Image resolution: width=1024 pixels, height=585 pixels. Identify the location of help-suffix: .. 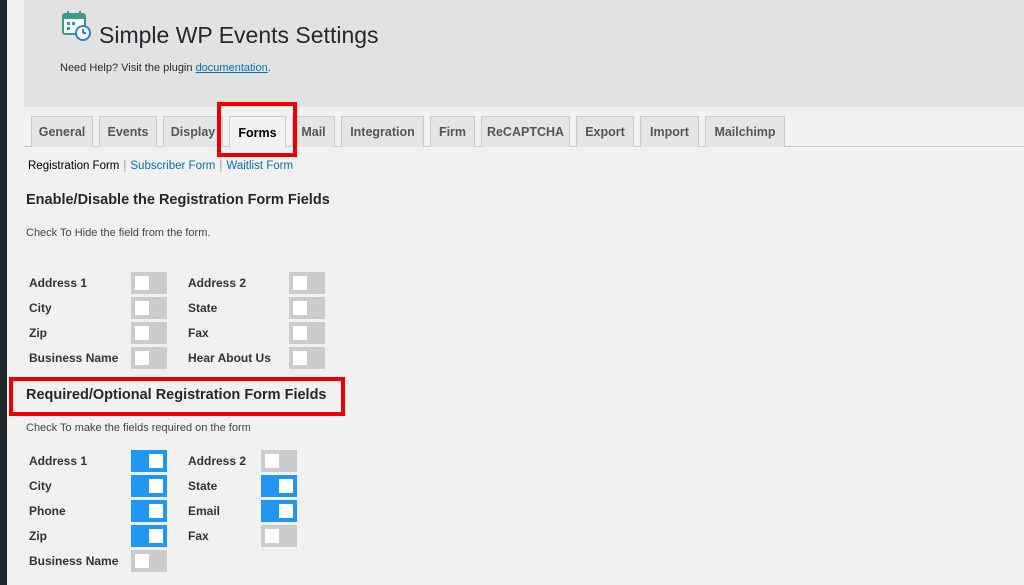
(269, 68).